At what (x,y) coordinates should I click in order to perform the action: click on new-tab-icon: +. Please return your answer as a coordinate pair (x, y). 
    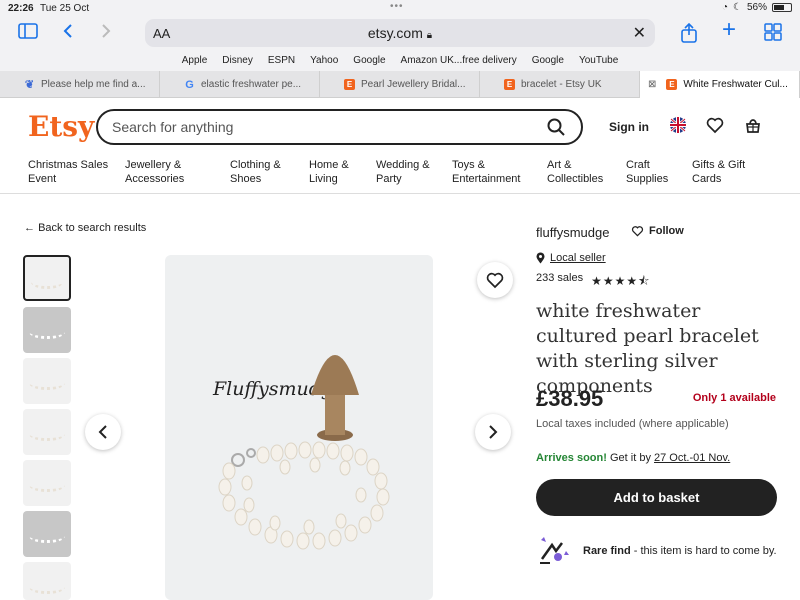
    Looking at the image, I should click on (729, 30).